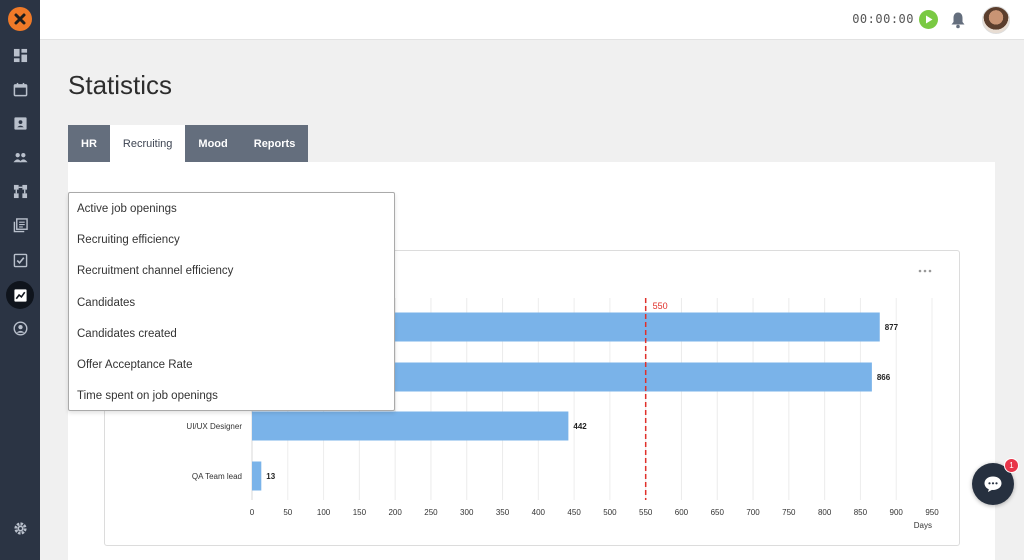 The image size is (1024, 560). I want to click on x-tick-label: 550, so click(646, 512).